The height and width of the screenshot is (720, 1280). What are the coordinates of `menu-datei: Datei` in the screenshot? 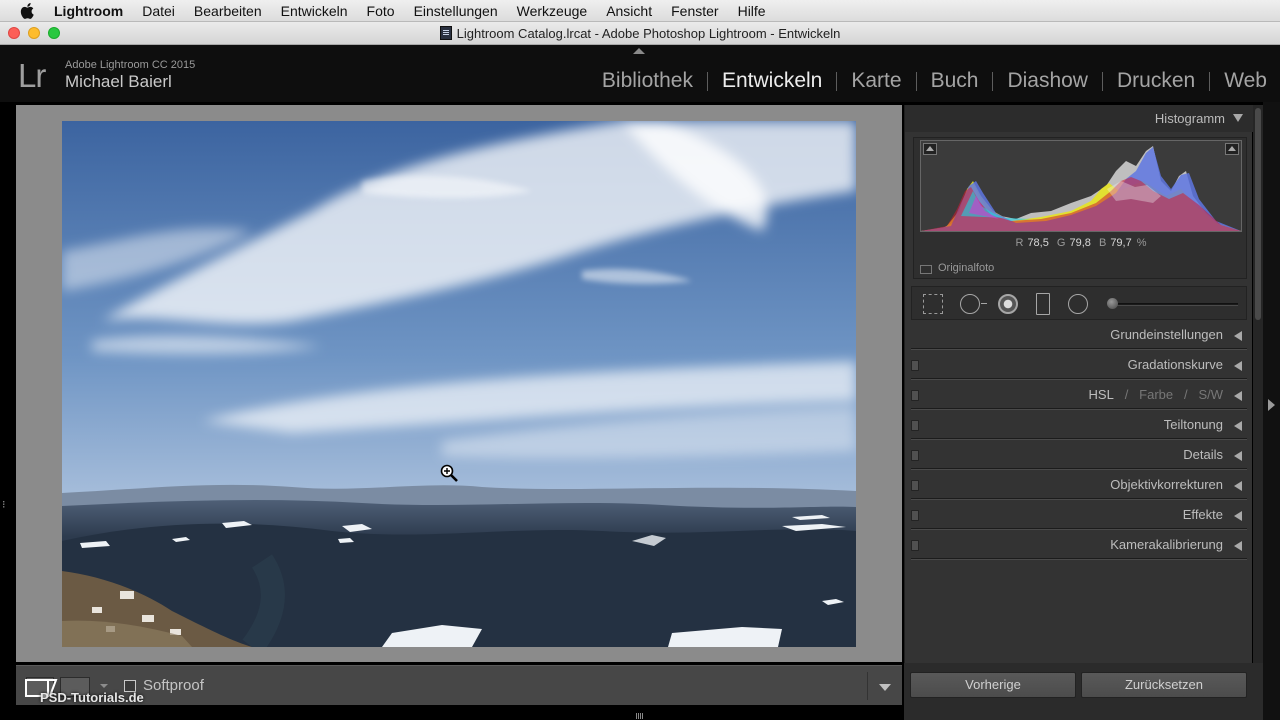 It's located at (158, 11).